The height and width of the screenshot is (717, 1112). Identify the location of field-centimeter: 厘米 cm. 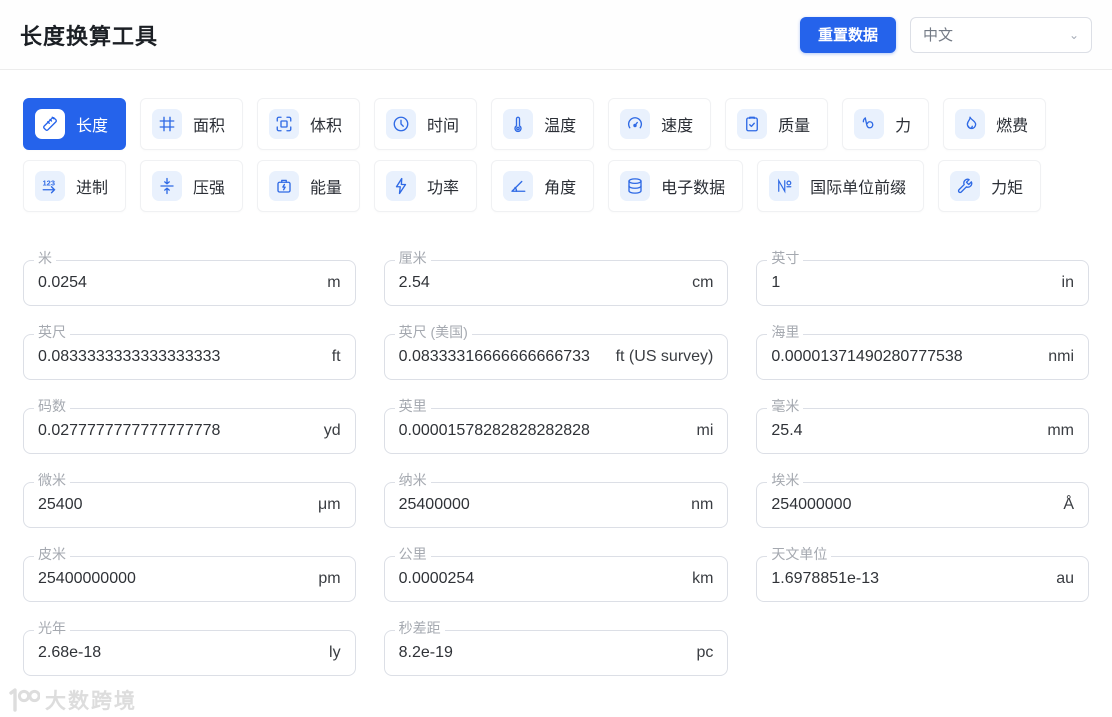
(556, 278).